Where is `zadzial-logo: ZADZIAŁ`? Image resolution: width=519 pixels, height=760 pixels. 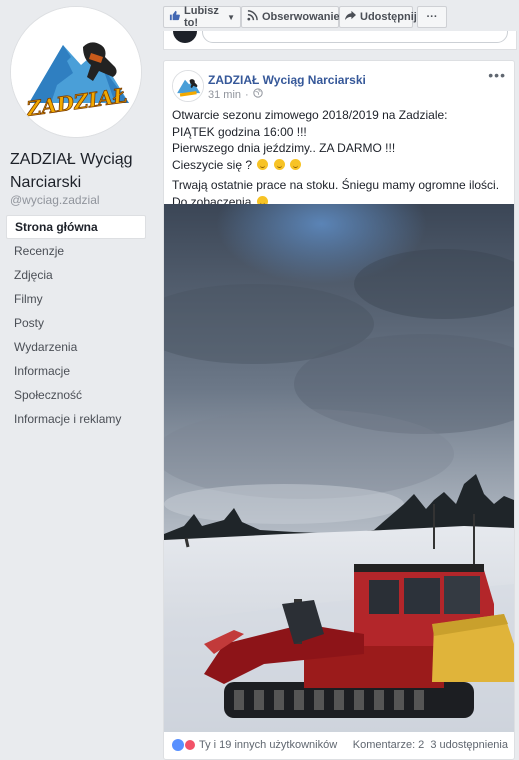
zadzial-logo: ZADZIAŁ is located at coordinates (76, 72).